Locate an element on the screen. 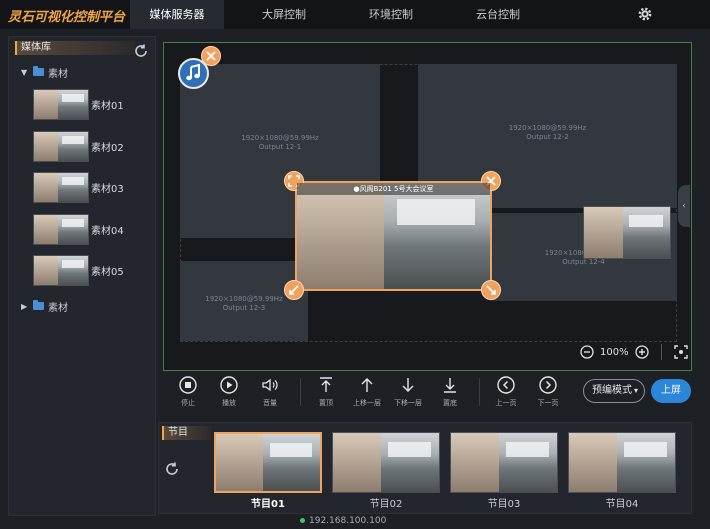  button-label: 音量 is located at coordinates (270, 403).